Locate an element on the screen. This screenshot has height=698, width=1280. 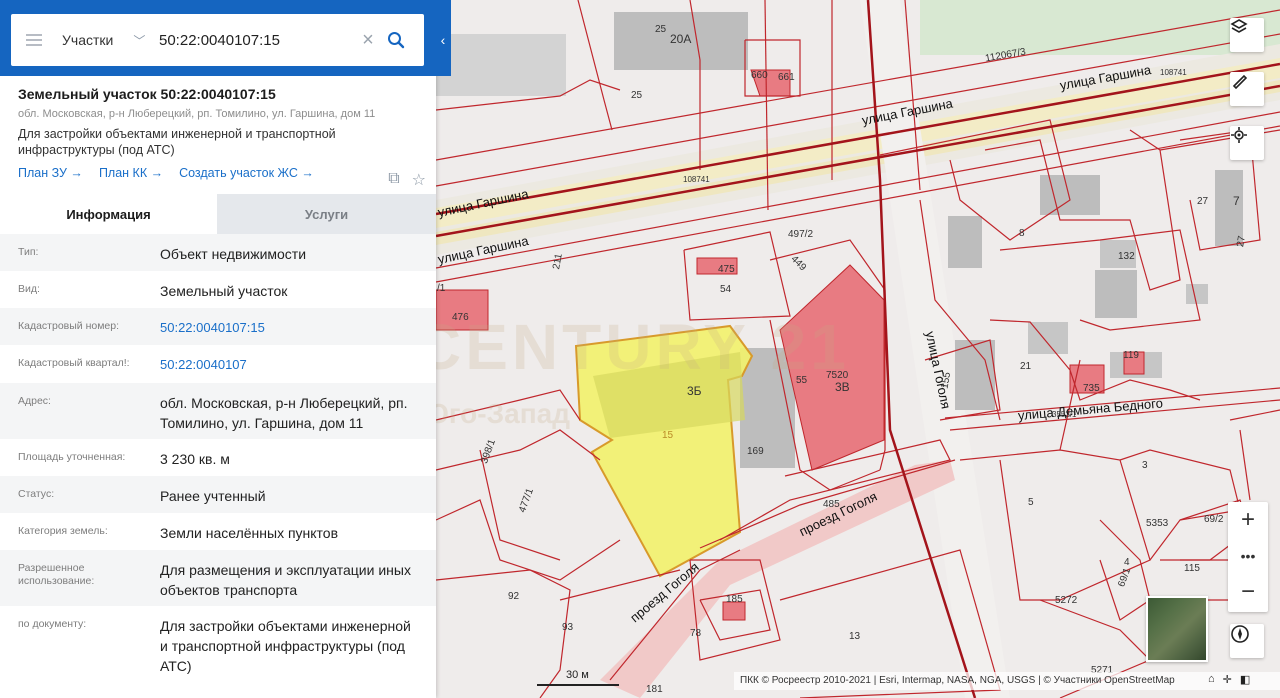
info-row: Кадастровый номер: 50:22:0040107:15 is located at coordinates (218, 326).